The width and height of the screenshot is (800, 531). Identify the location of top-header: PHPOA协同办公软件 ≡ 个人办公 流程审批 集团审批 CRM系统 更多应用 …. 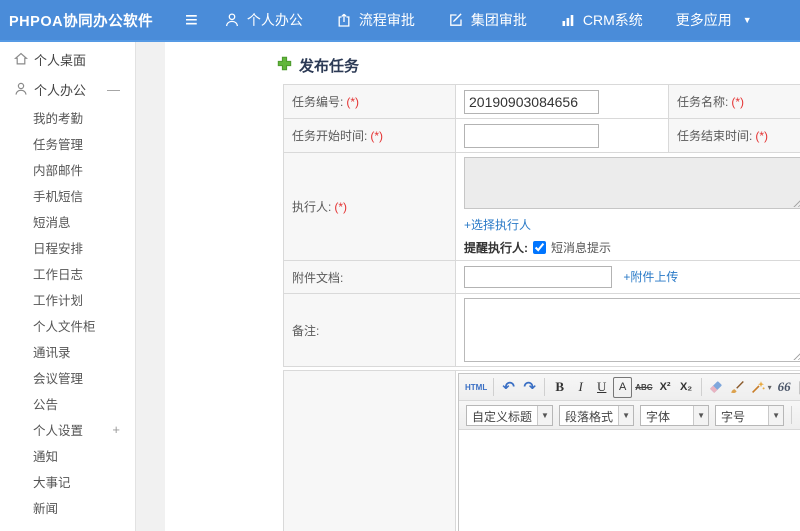
(400, 21).